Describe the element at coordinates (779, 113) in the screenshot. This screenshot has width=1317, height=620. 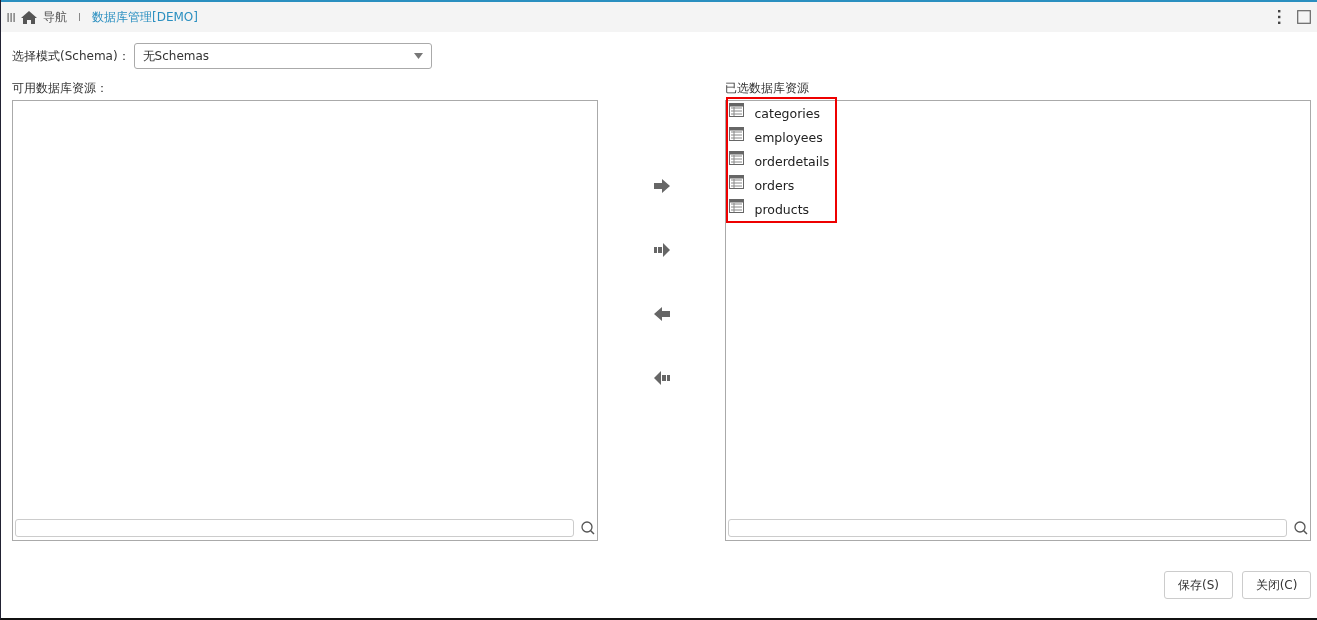
I see `list-item: categories` at that location.